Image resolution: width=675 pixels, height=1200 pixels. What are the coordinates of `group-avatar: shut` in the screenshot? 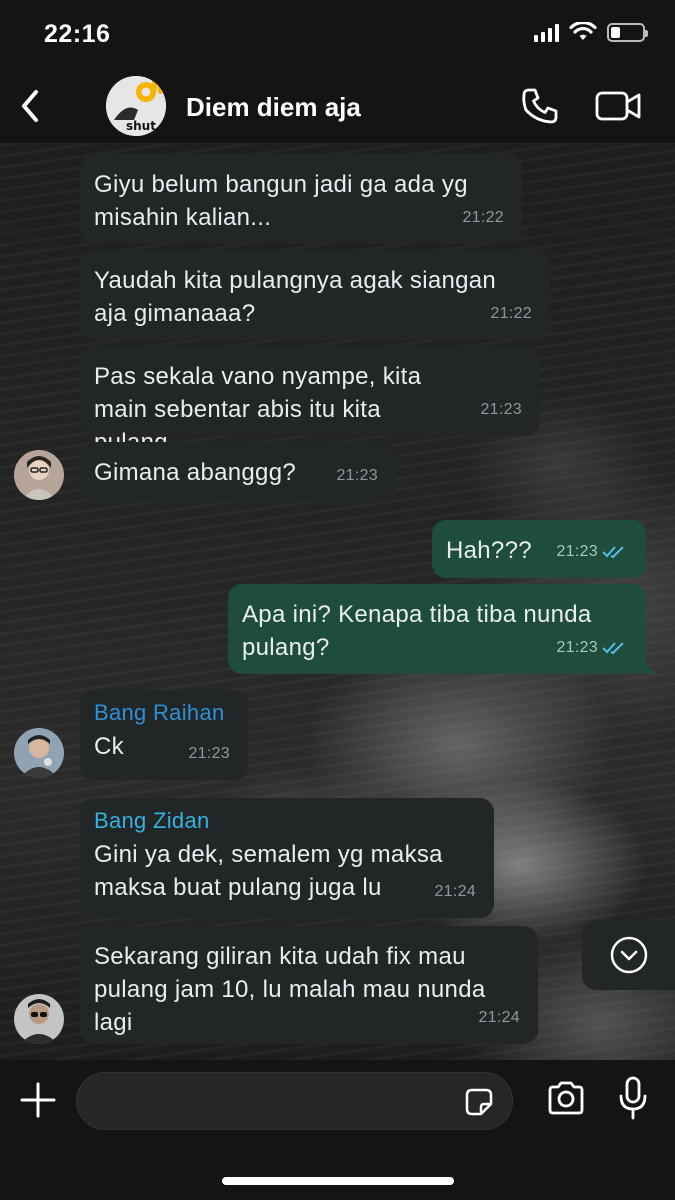 It's located at (136, 106).